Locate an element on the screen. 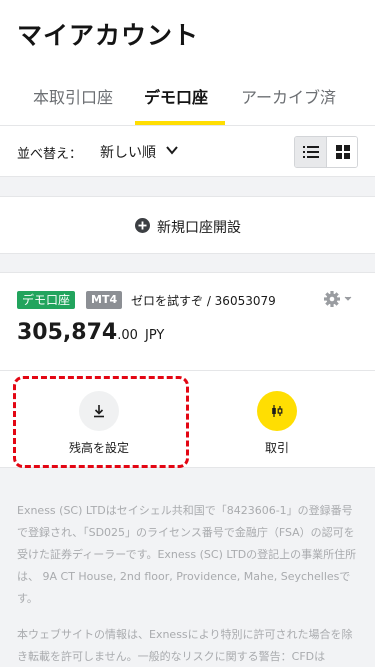  set-balance-icon-circle is located at coordinates (99, 411).